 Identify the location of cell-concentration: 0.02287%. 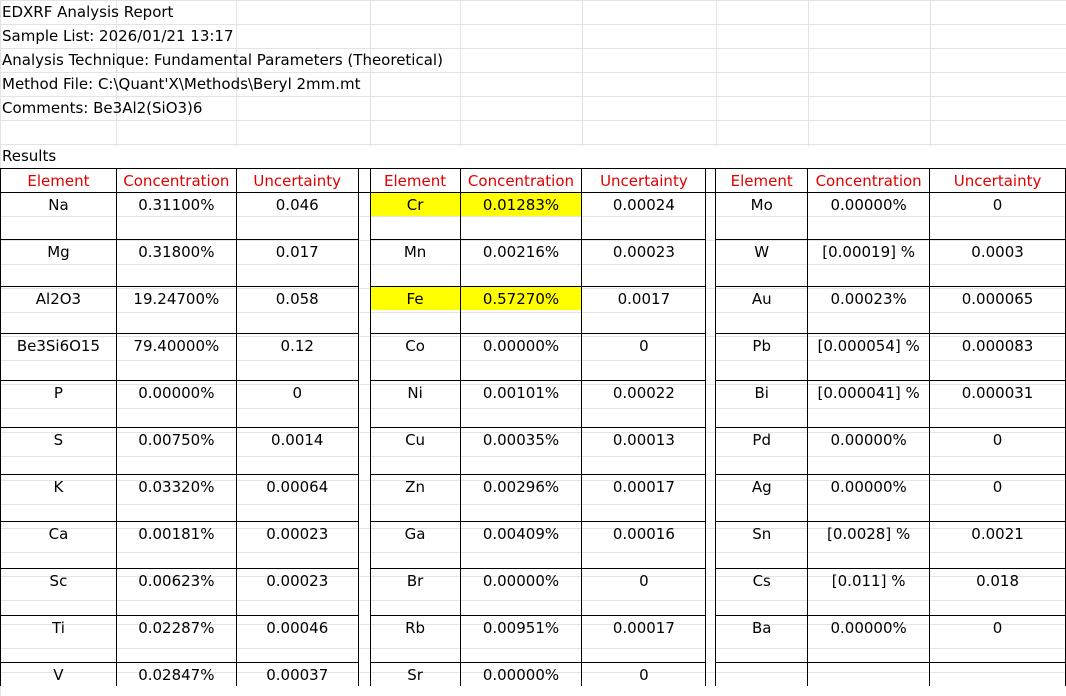
(176, 627).